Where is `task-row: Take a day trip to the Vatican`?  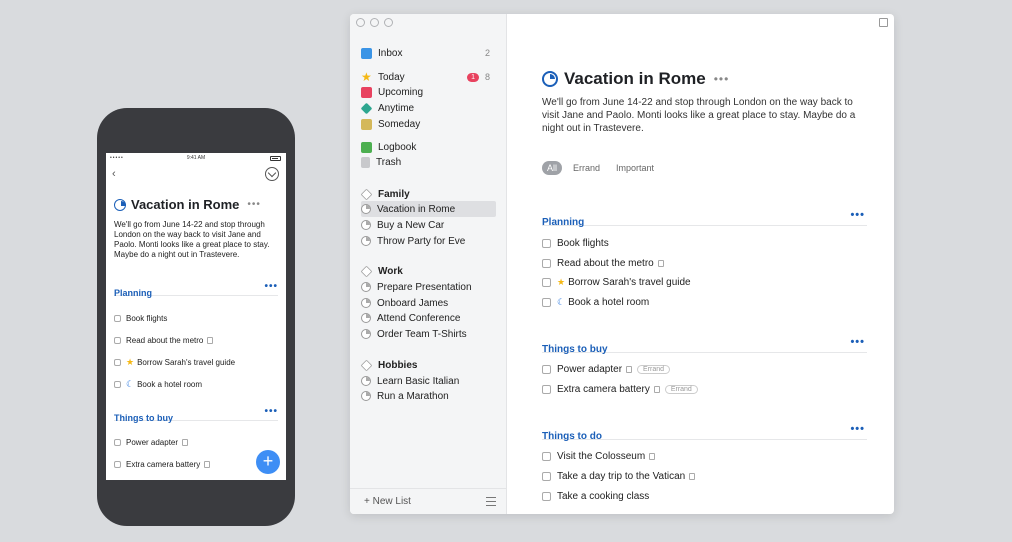
task-row: Take a day trip to the Vatican is located at coordinates (619, 476).